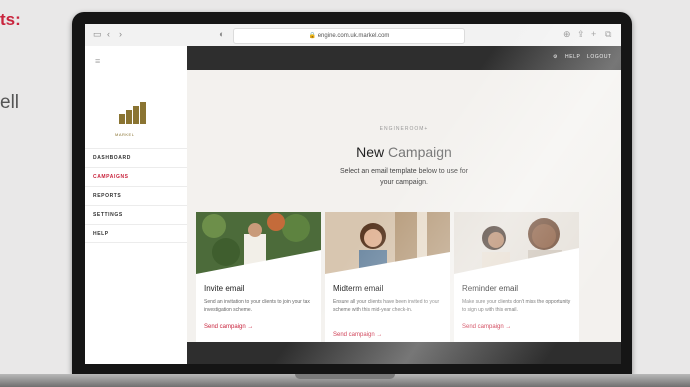  I want to click on logo-text: MARKEL, so click(125, 134).